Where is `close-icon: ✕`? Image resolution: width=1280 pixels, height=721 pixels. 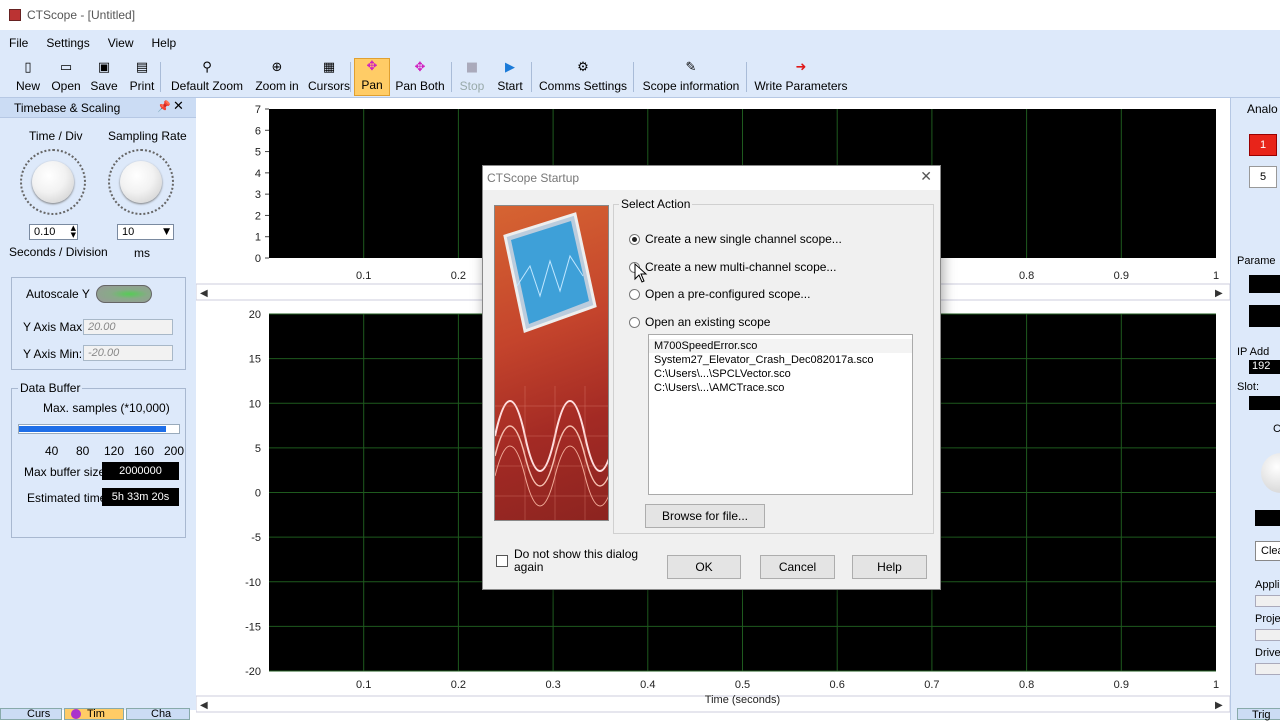
close-icon: ✕ is located at coordinates (926, 177).